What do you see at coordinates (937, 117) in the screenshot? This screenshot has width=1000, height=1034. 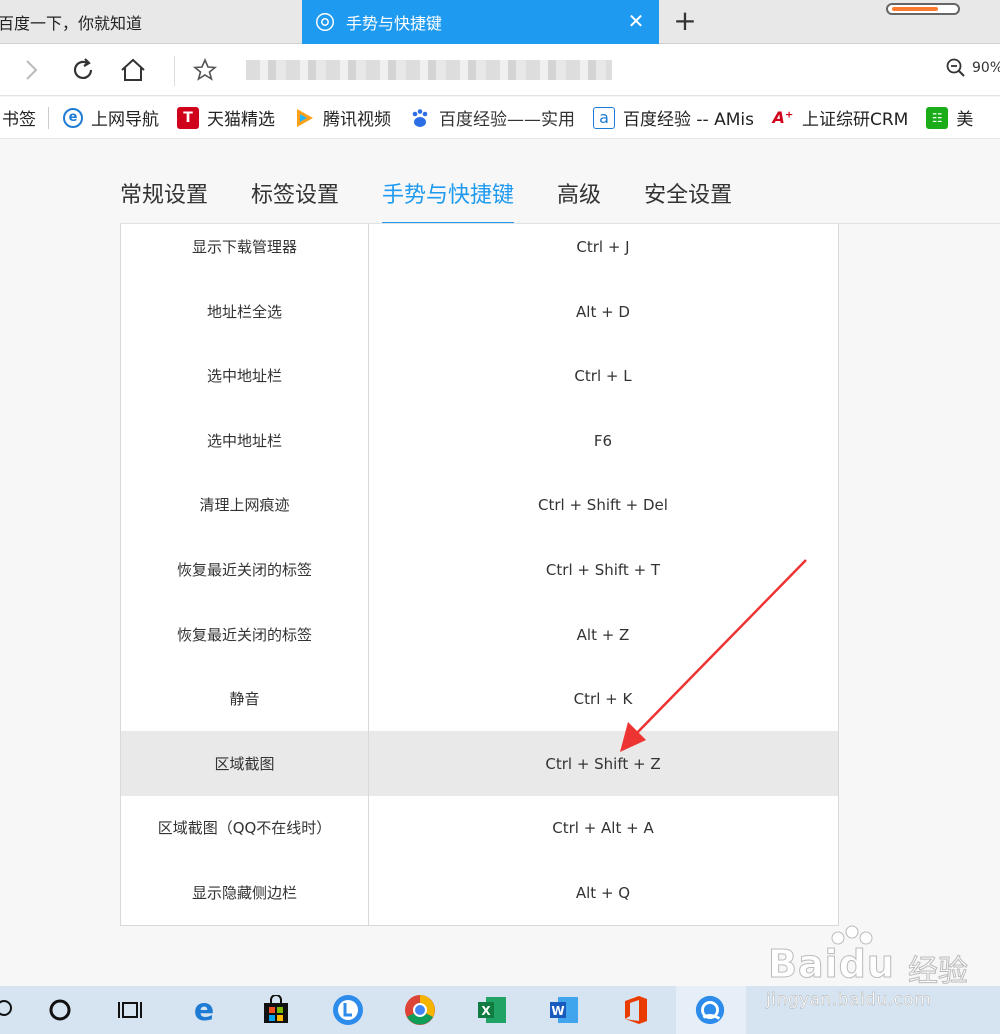 I see `sheet-icon: ☷` at bounding box center [937, 117].